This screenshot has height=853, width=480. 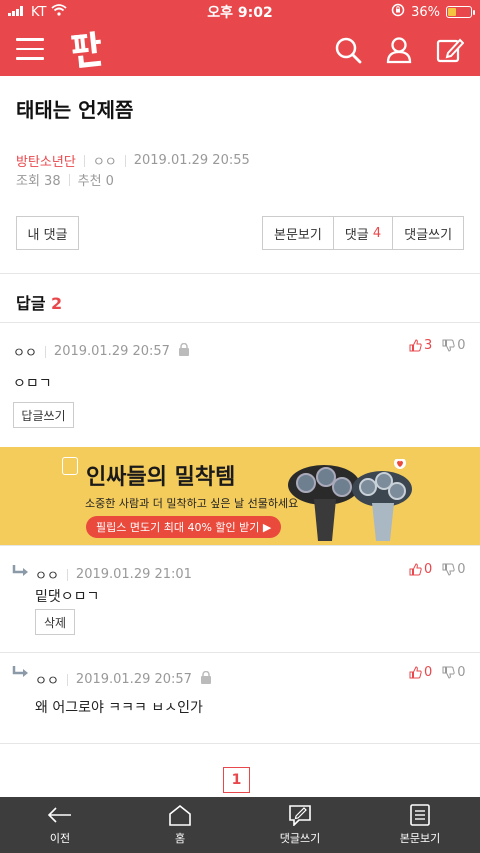 What do you see at coordinates (31, 303) in the screenshot?
I see `replies-label: 답글` at bounding box center [31, 303].